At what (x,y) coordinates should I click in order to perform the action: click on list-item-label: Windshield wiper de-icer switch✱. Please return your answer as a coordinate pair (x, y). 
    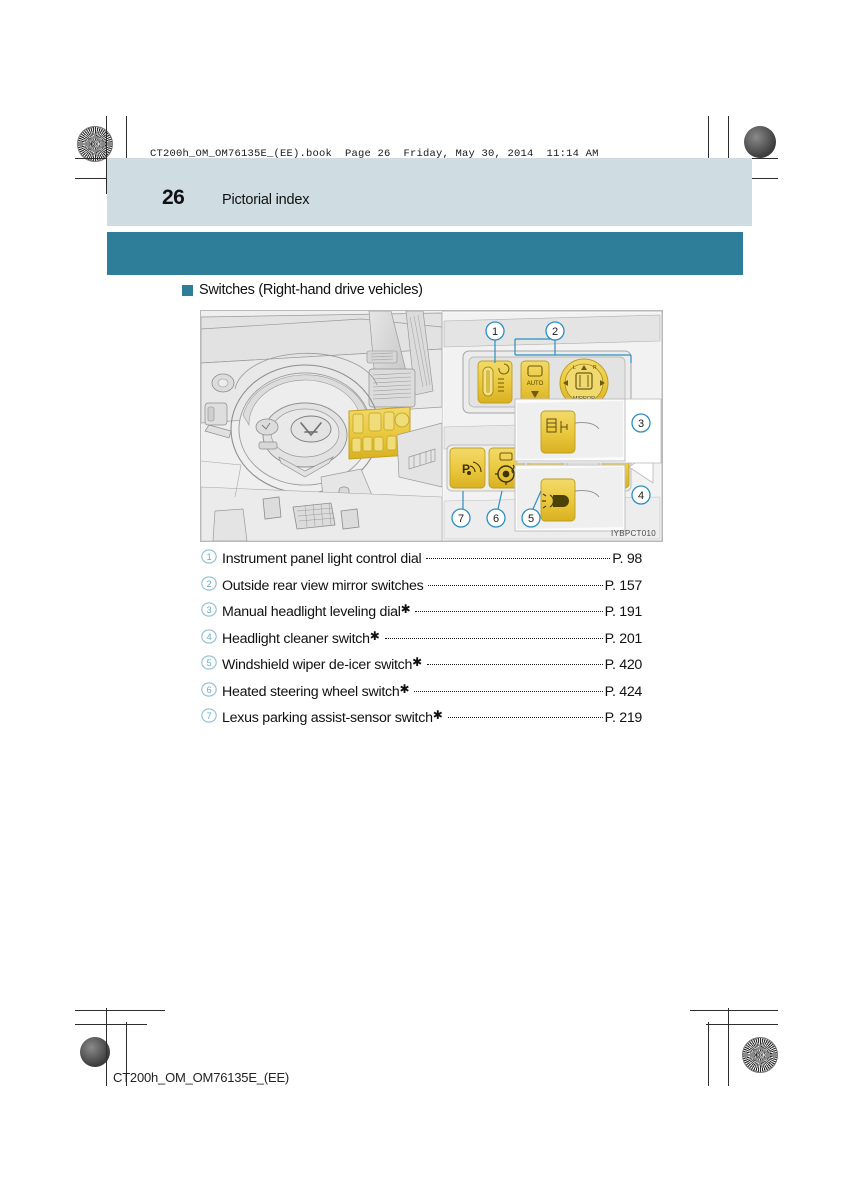
    Looking at the image, I should click on (322, 664).